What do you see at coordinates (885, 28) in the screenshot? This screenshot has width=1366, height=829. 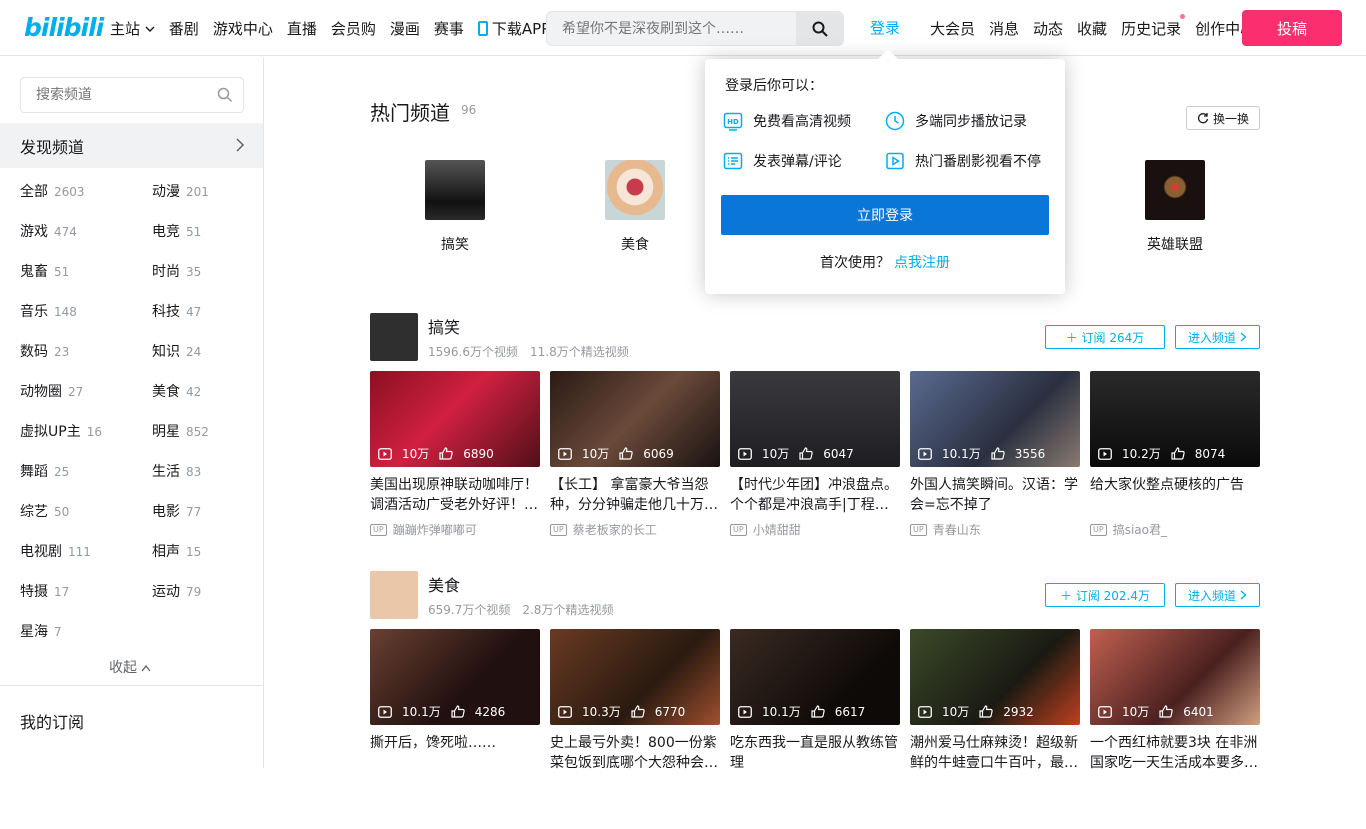 I see `login-link: 登录` at bounding box center [885, 28].